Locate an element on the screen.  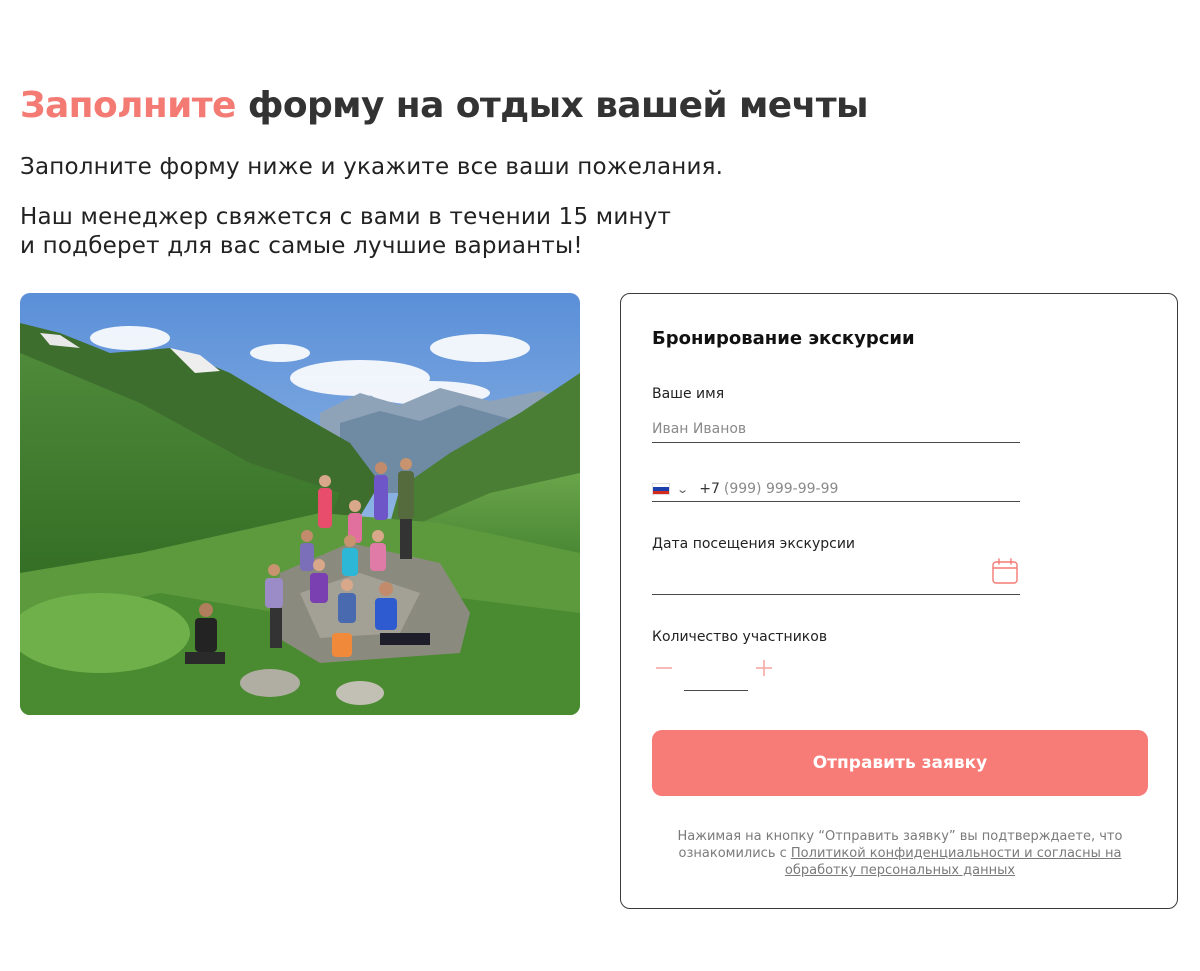
date-input is located at coordinates (836, 573).